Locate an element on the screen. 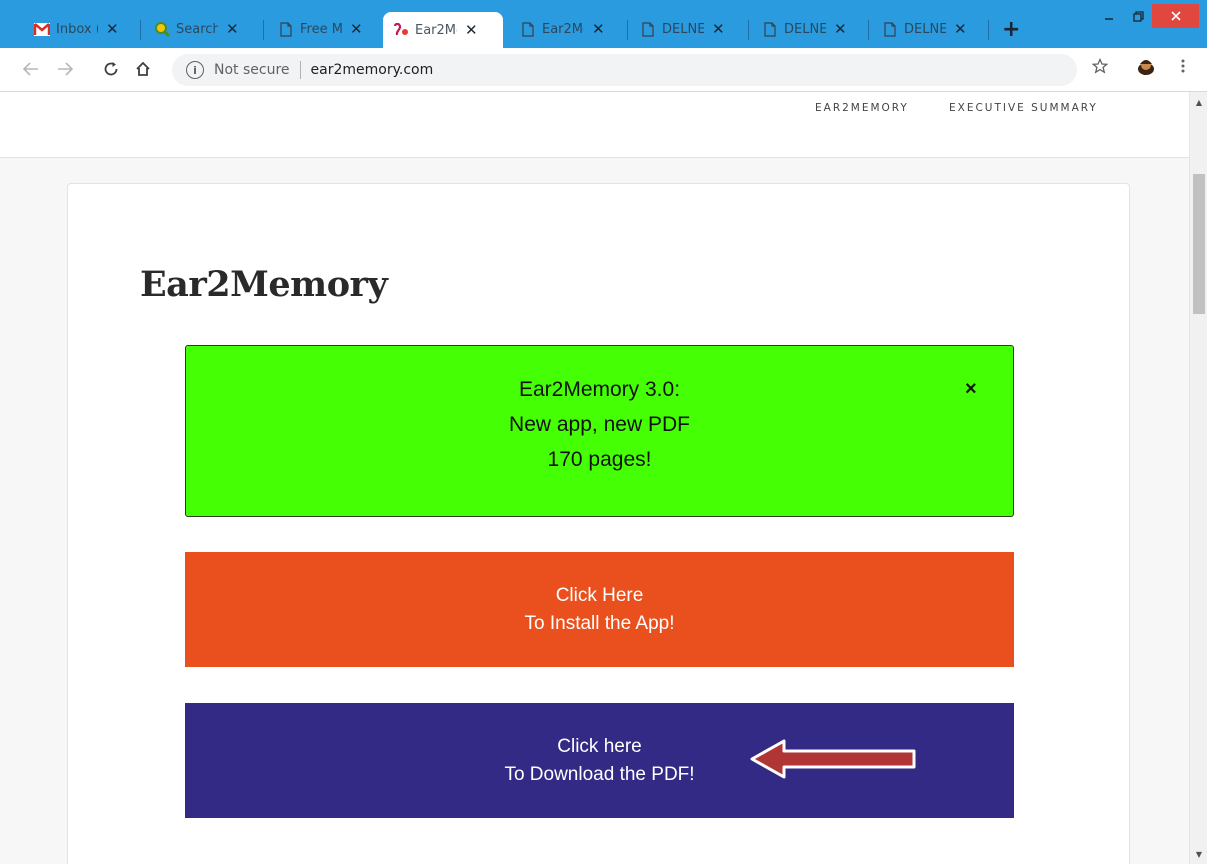 This screenshot has width=1207, height=864. info-icon: i is located at coordinates (195, 70).